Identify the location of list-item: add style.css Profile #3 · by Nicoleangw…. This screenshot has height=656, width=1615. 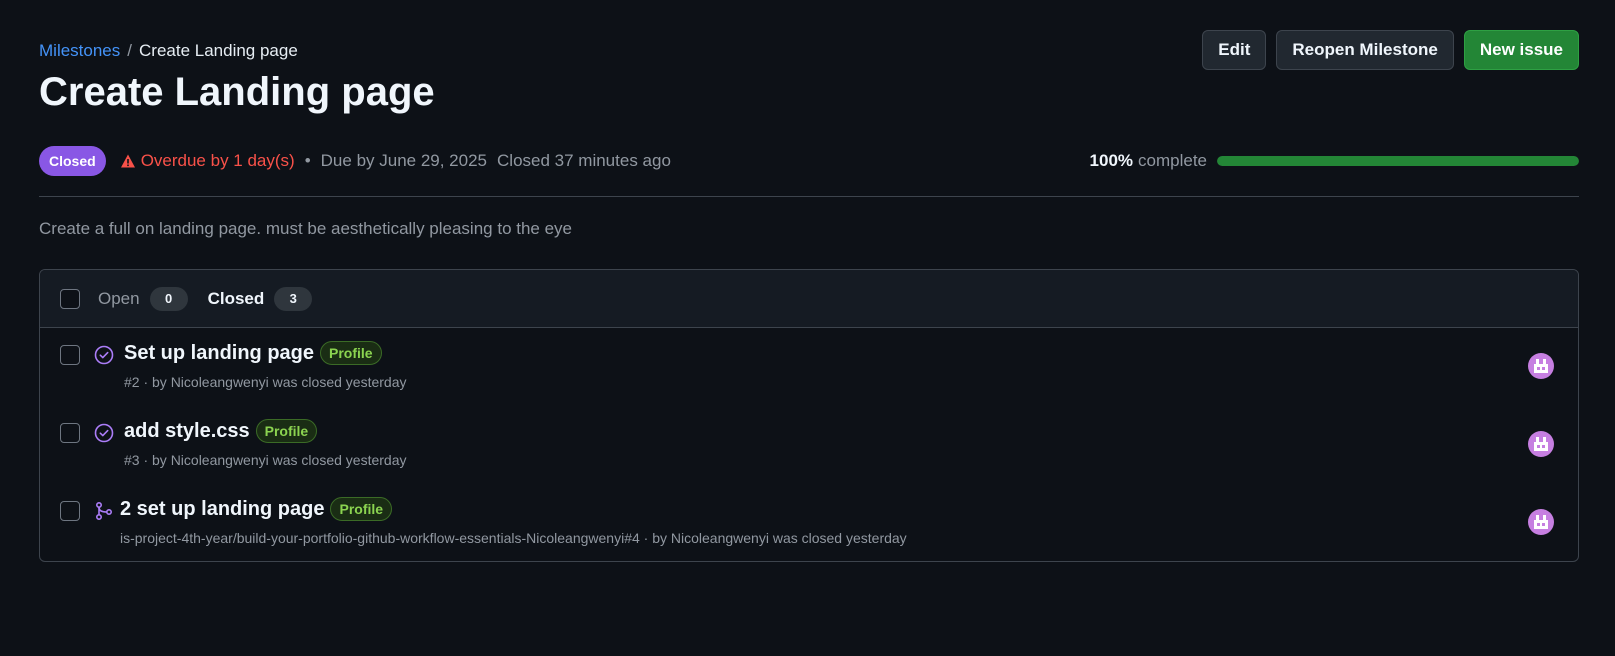
(809, 445).